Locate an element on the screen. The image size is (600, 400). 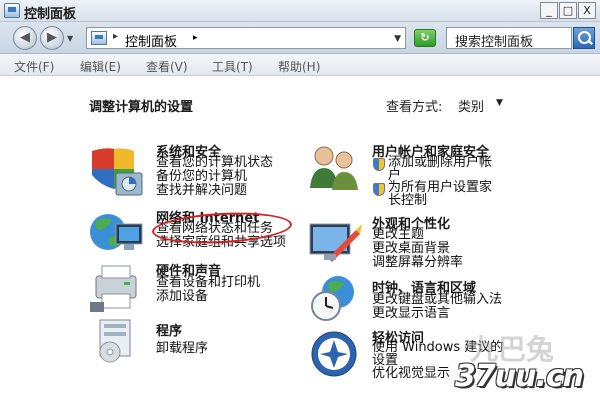
link-change-theme: 更改主题 is located at coordinates (398, 235).